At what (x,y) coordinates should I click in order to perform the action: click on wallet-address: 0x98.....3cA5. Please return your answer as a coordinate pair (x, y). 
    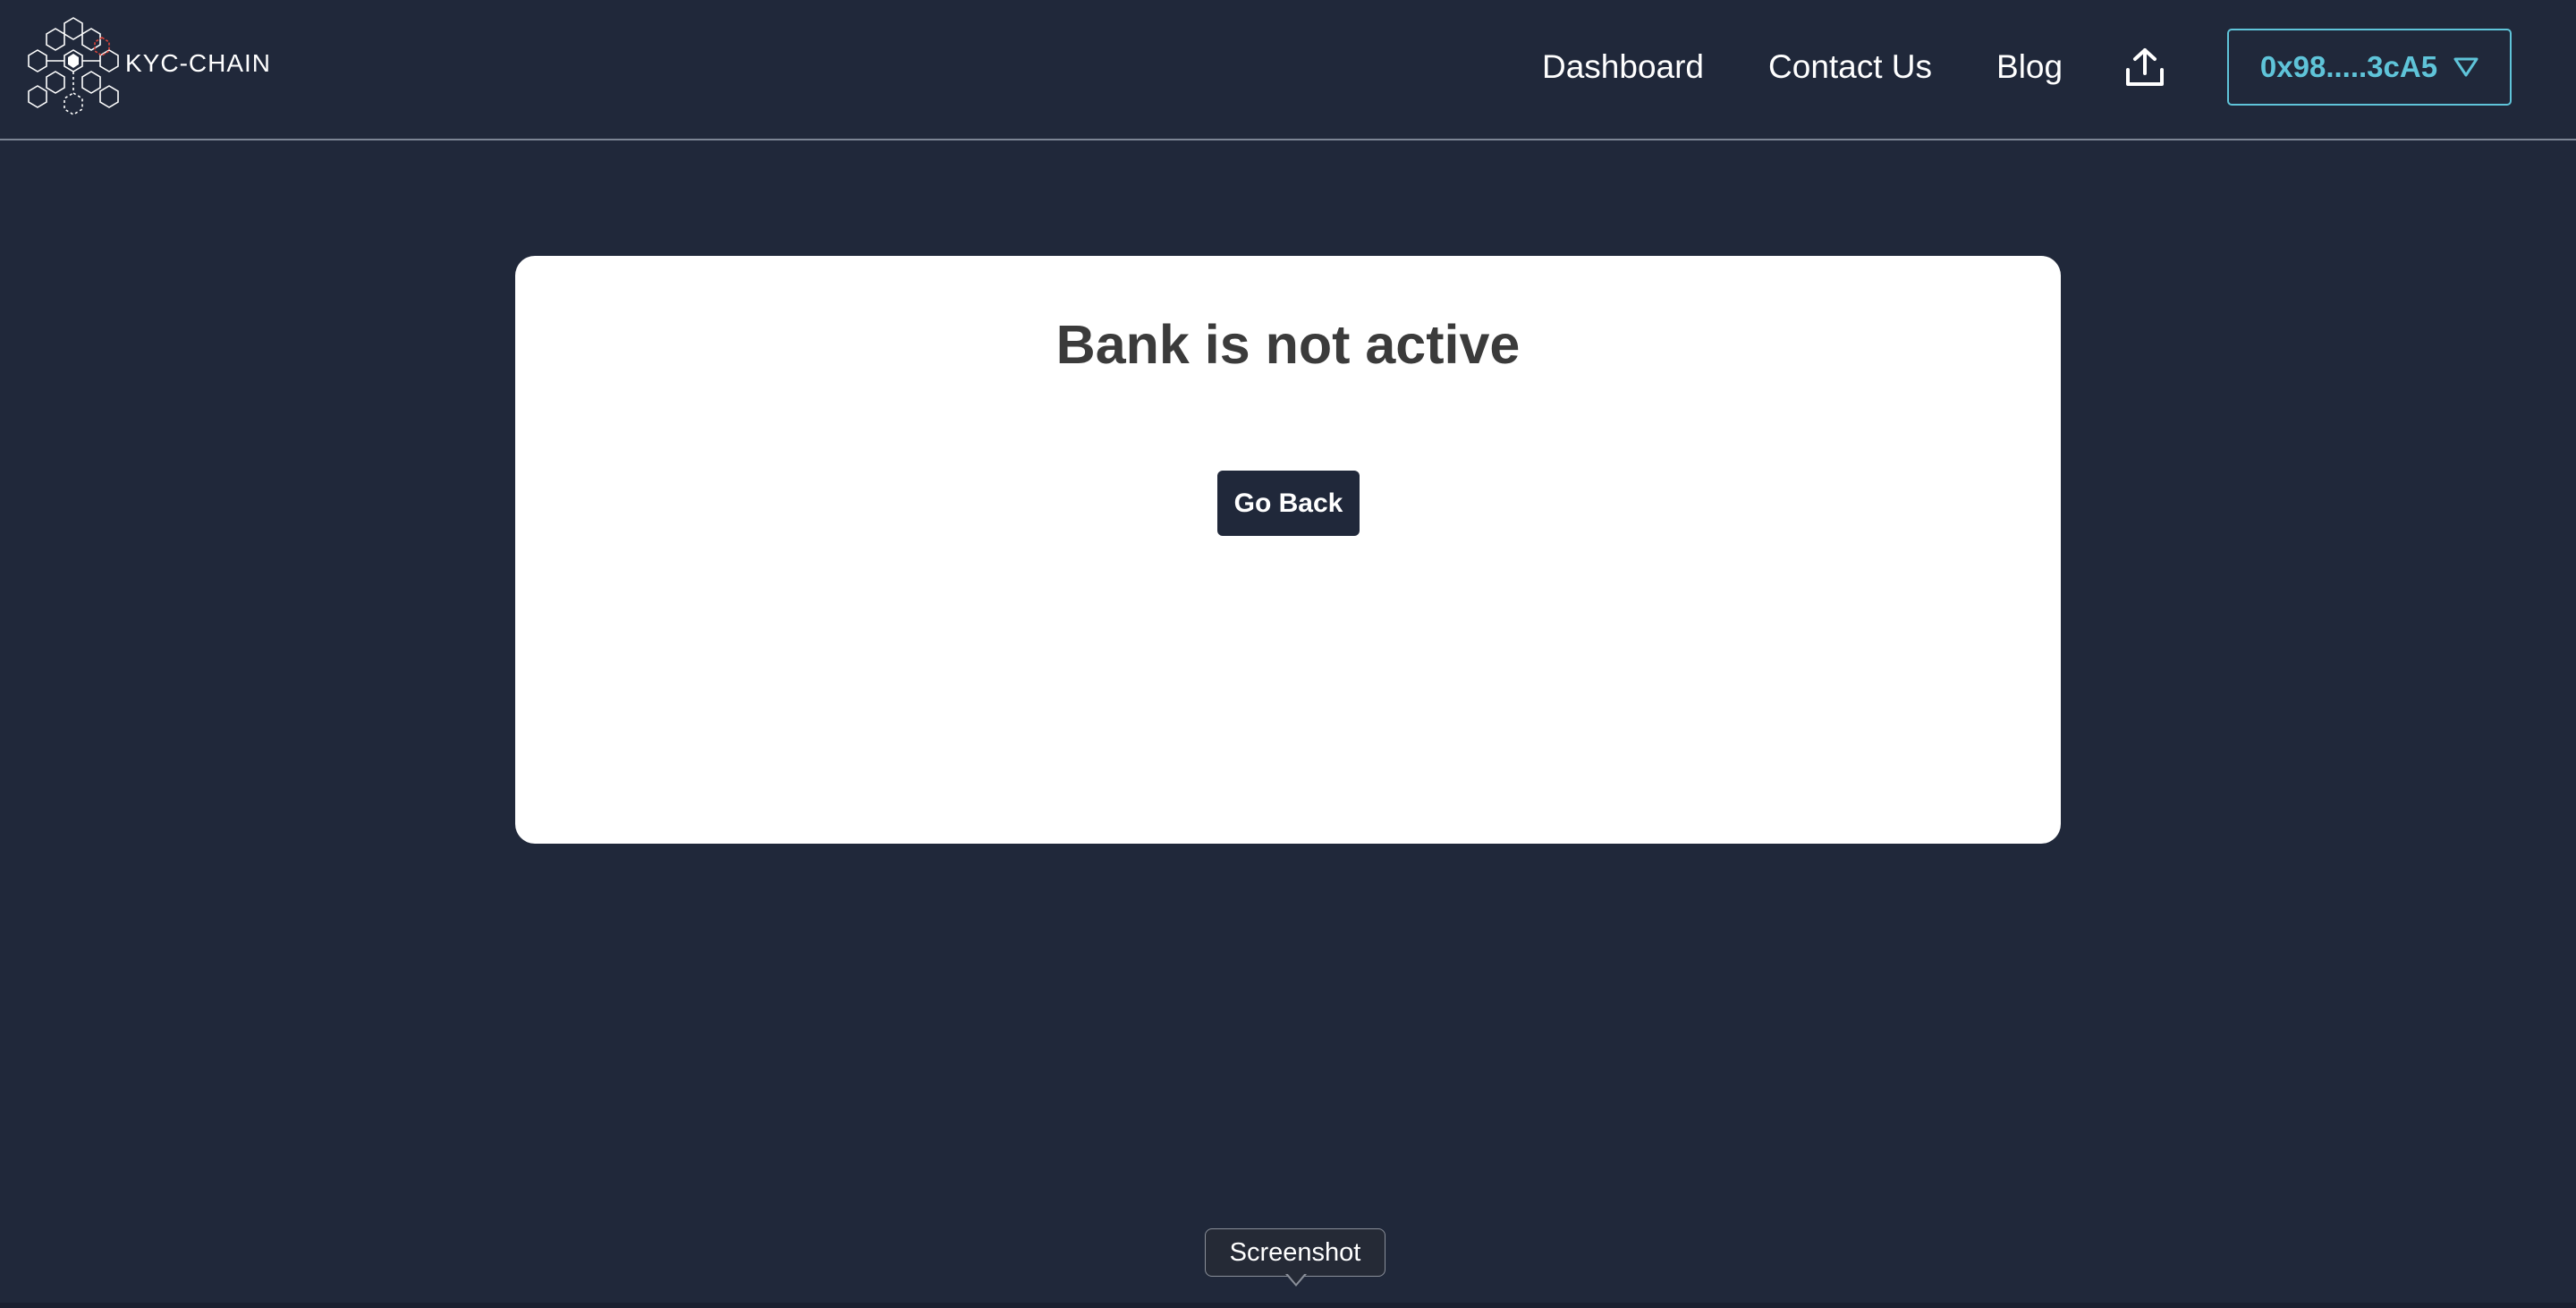
    Looking at the image, I should click on (2348, 66).